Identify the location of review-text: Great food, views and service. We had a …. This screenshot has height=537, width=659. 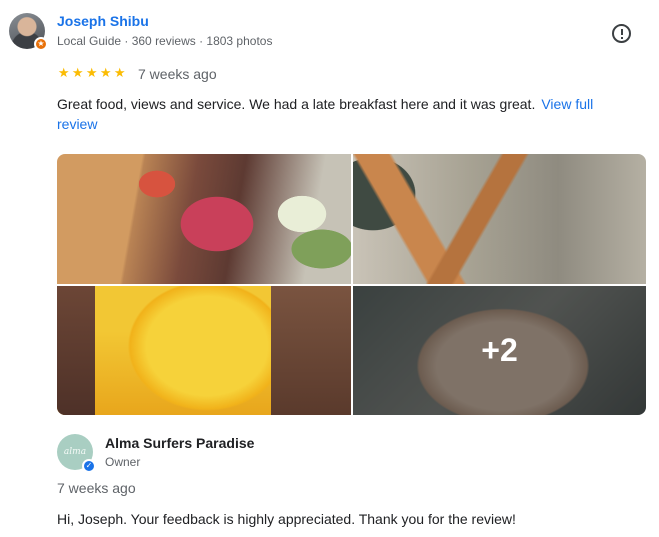
(296, 104).